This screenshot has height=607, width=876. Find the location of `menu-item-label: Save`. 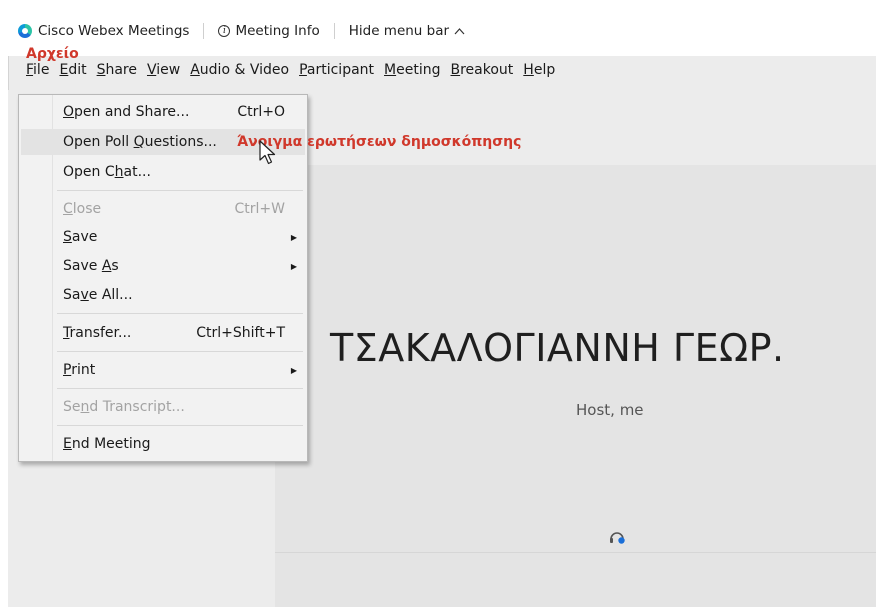

menu-item-label: Save is located at coordinates (80, 237).